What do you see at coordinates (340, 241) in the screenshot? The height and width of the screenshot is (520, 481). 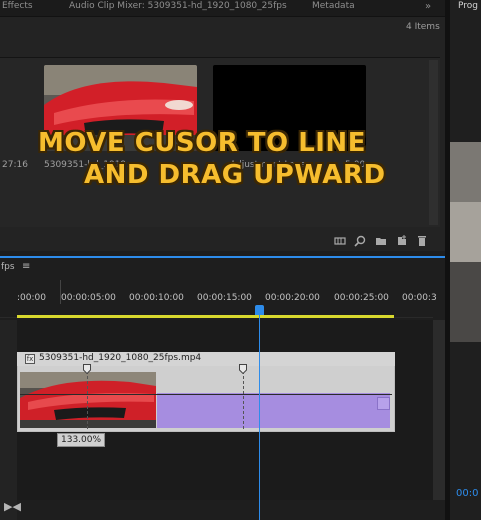 I see `freeform-view-icon` at bounding box center [340, 241].